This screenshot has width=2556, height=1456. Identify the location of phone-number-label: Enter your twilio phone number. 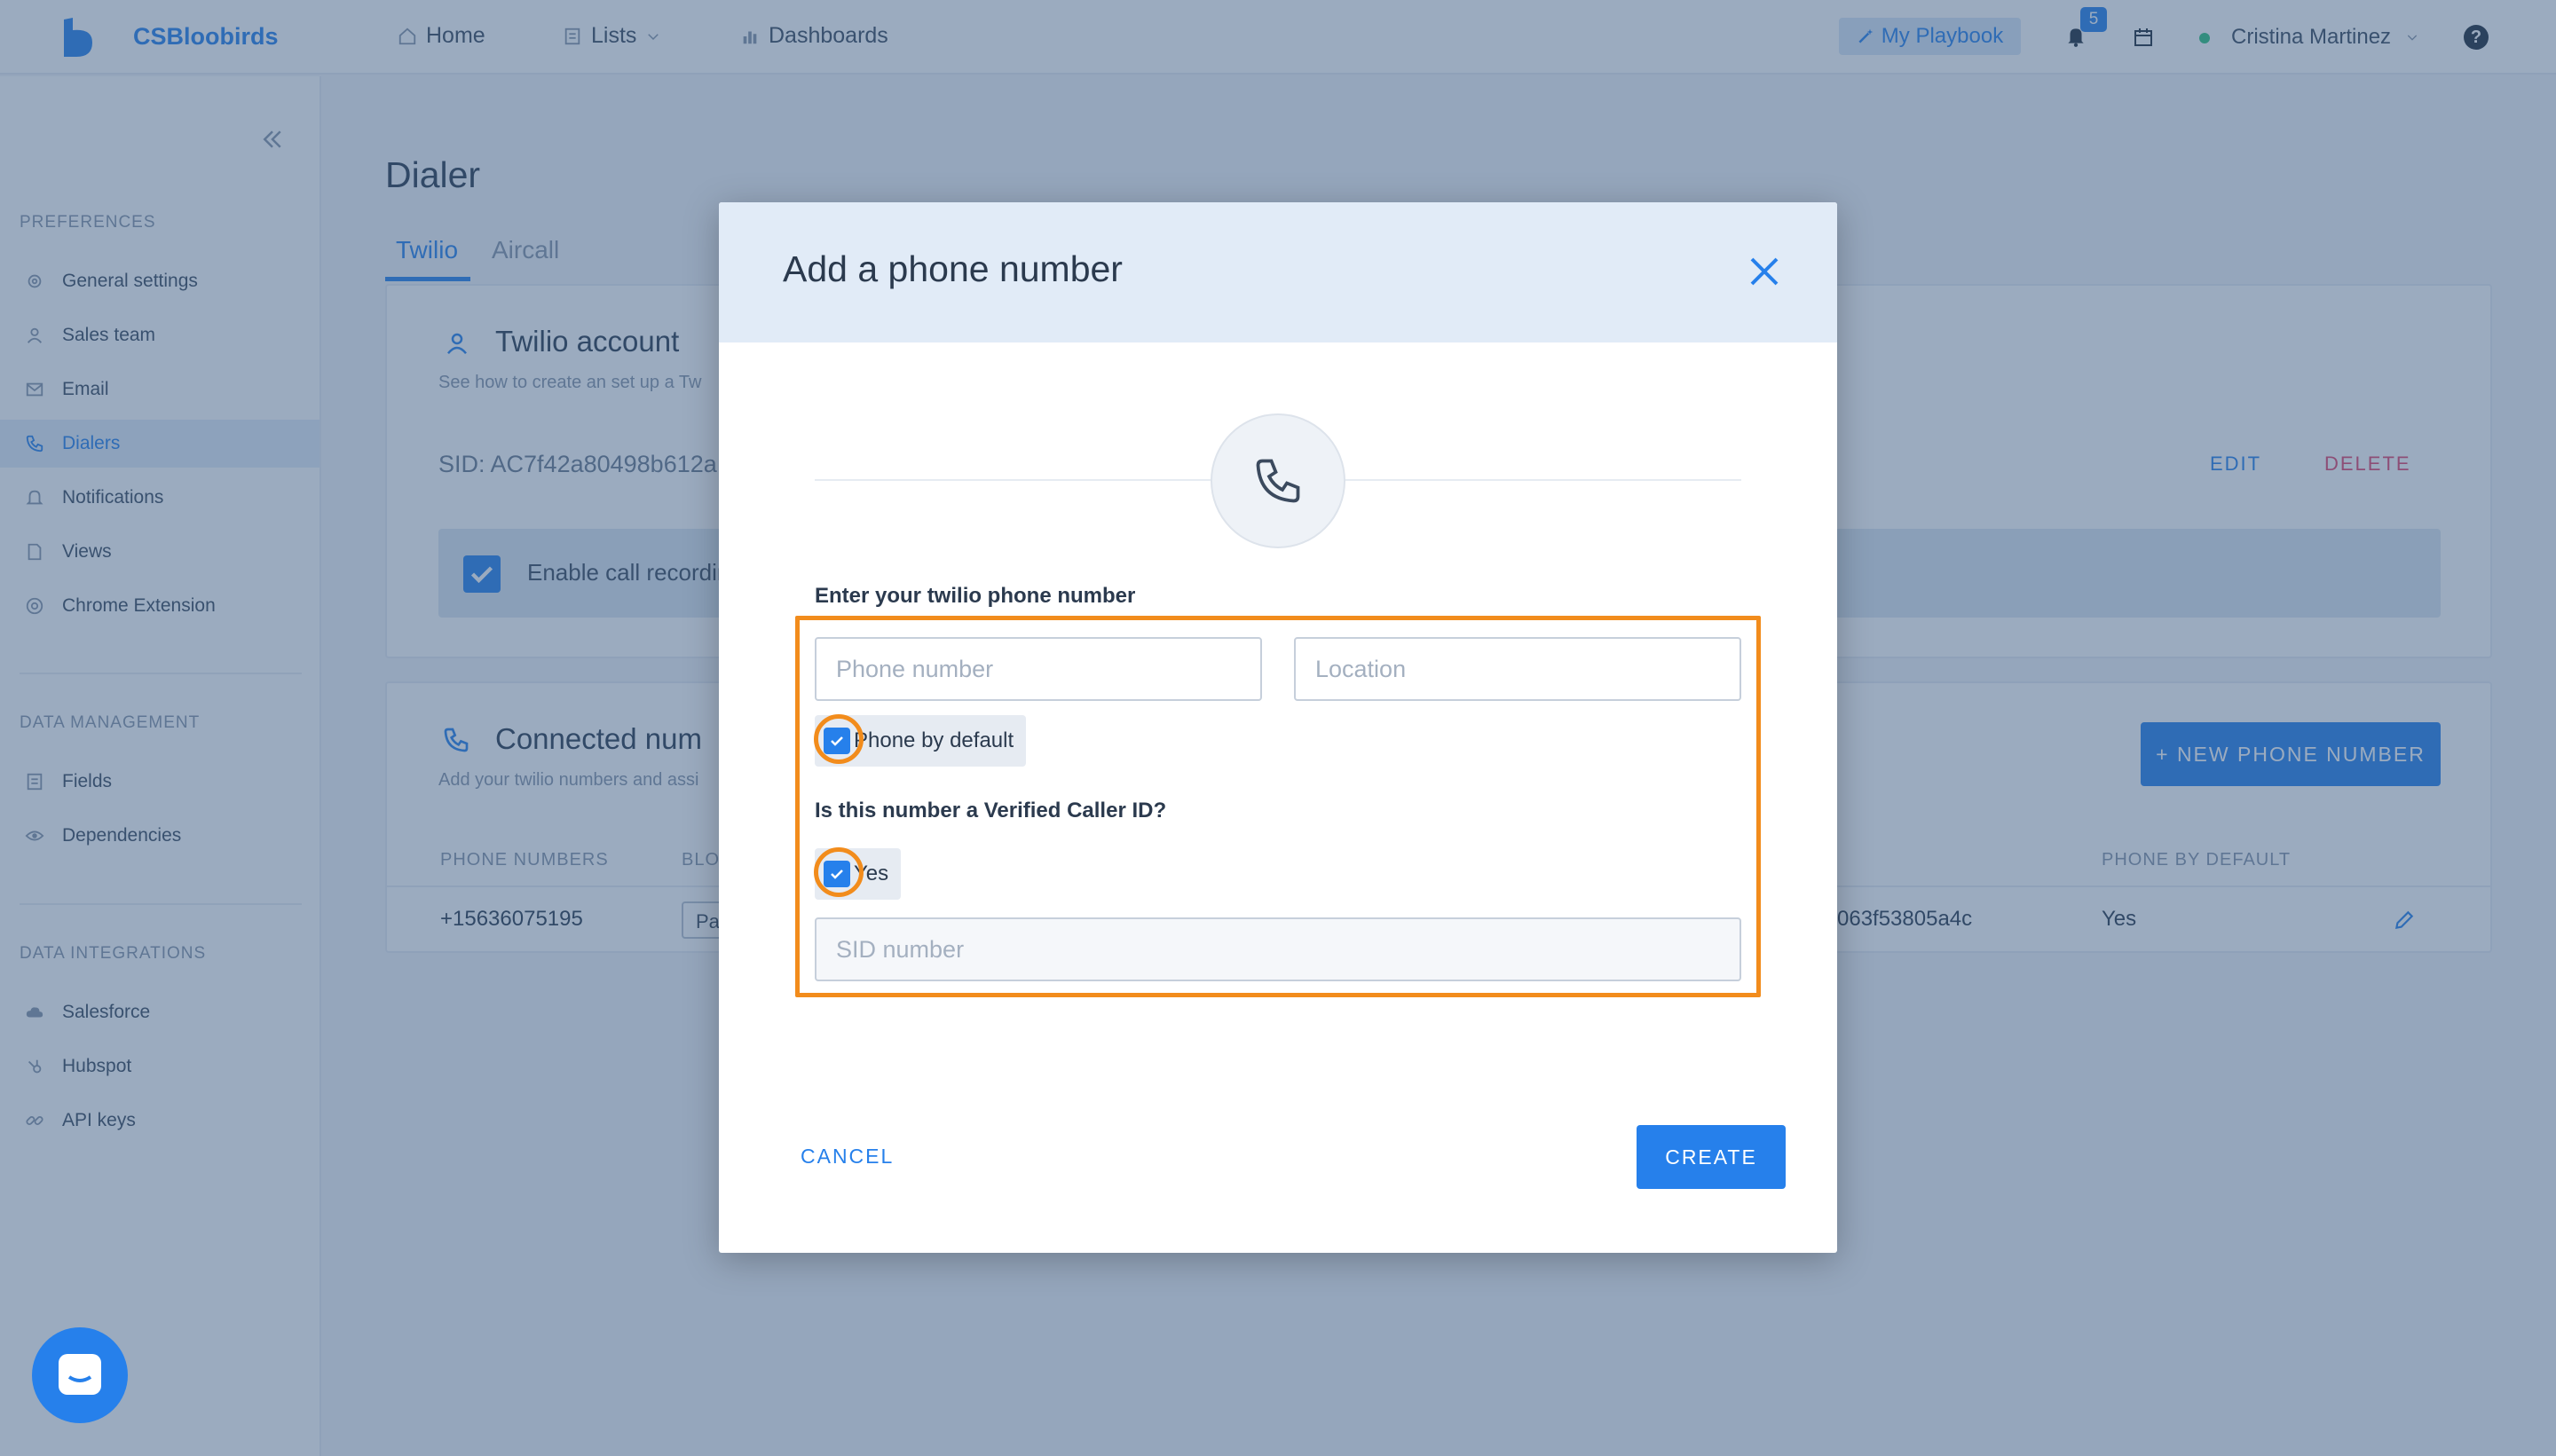
(975, 596).